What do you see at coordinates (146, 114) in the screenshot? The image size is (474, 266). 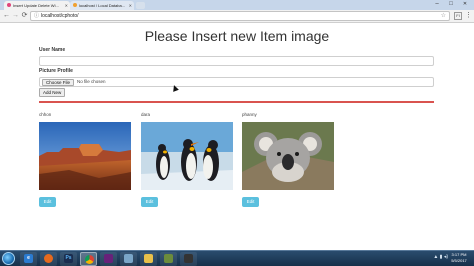 I see `item-name: dara` at bounding box center [146, 114].